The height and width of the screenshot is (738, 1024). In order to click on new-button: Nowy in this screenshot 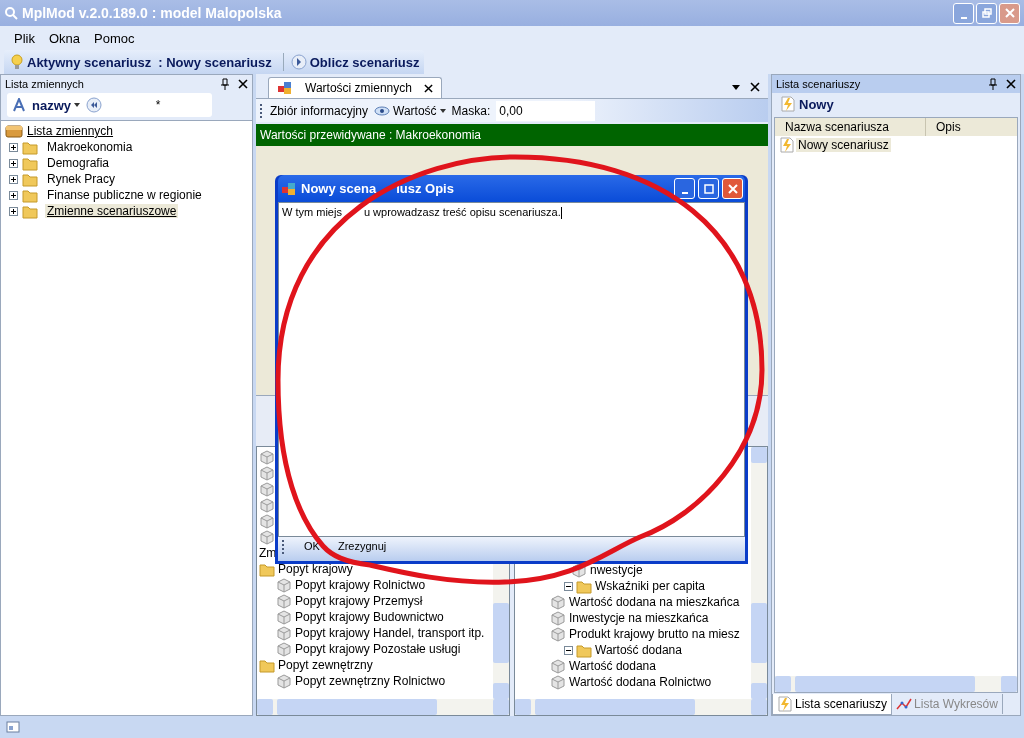, I will do `click(807, 104)`.